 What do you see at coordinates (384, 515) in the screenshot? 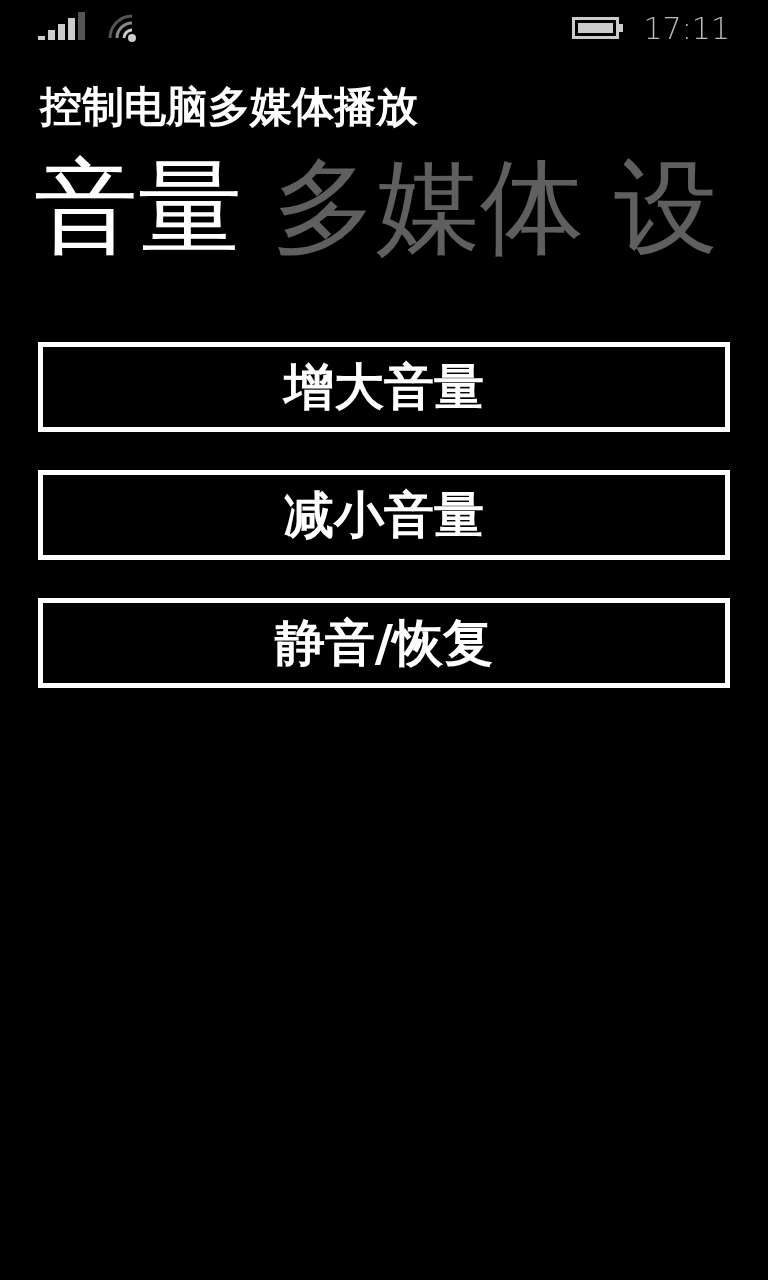
I see `action-button: 减小音量` at bounding box center [384, 515].